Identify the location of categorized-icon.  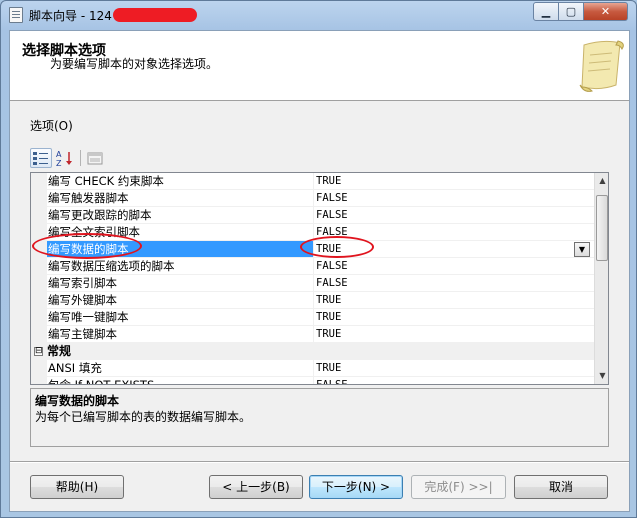
(40, 158).